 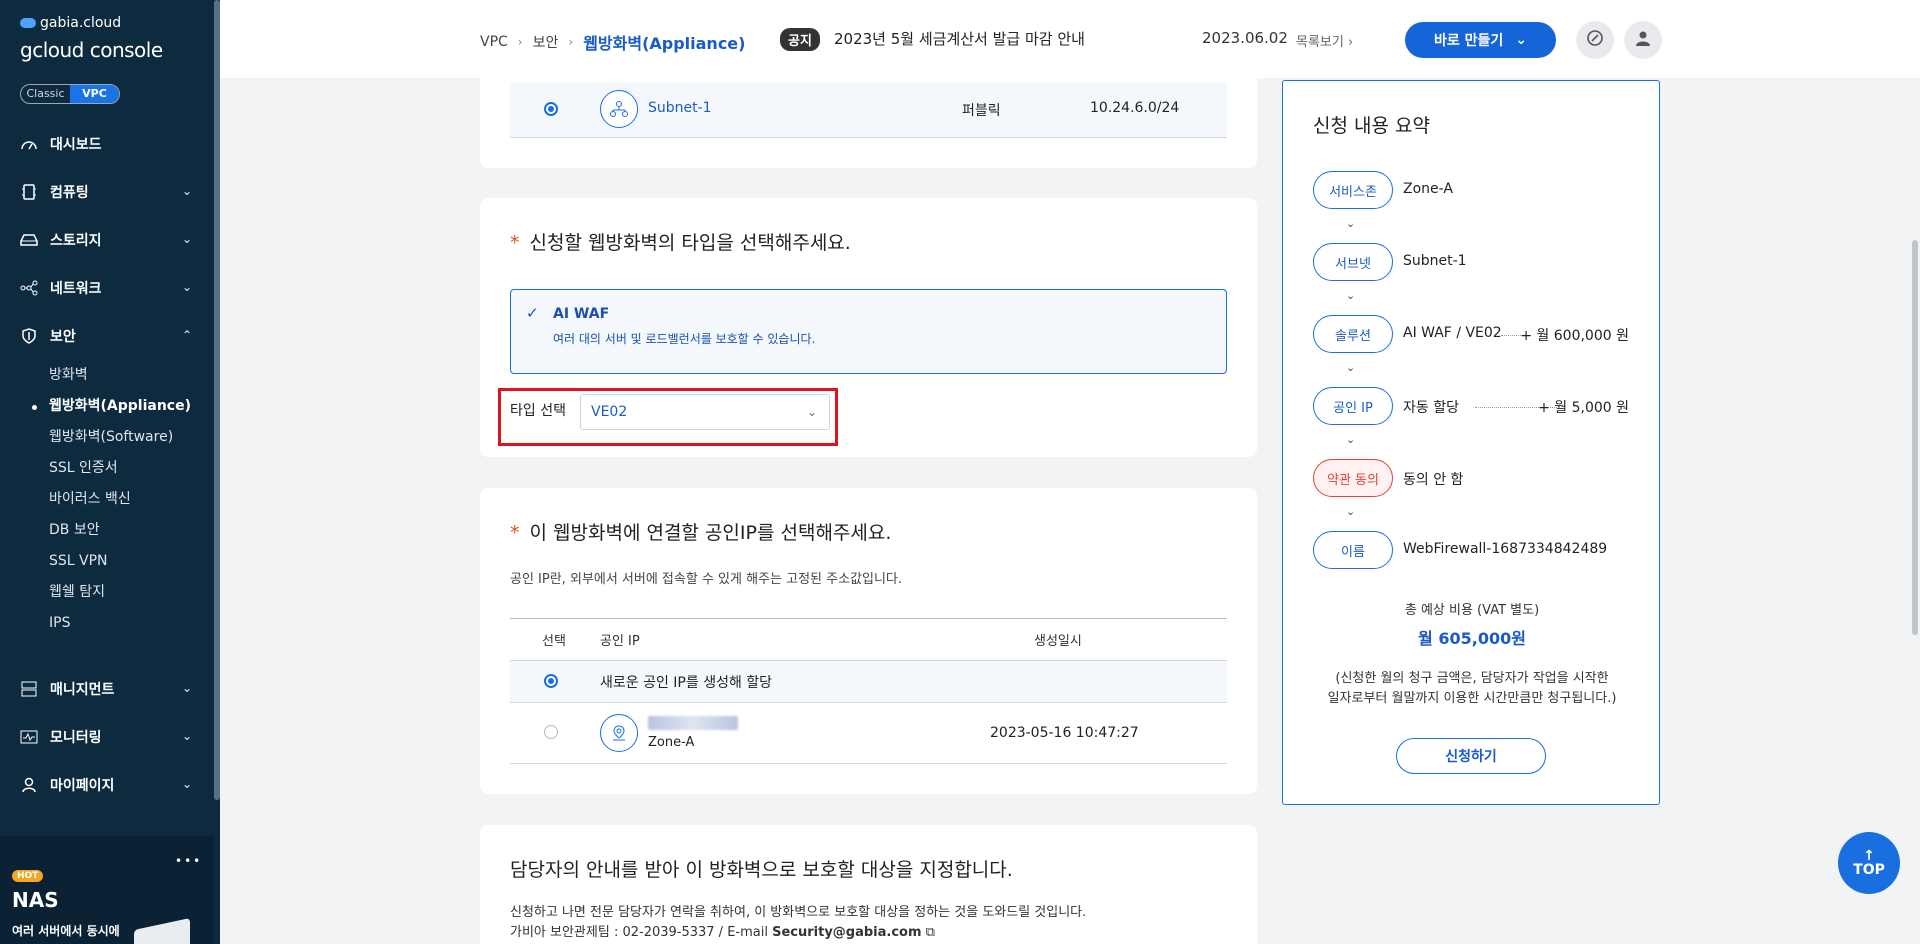 I want to click on chat-icon, so click(x=1595, y=40).